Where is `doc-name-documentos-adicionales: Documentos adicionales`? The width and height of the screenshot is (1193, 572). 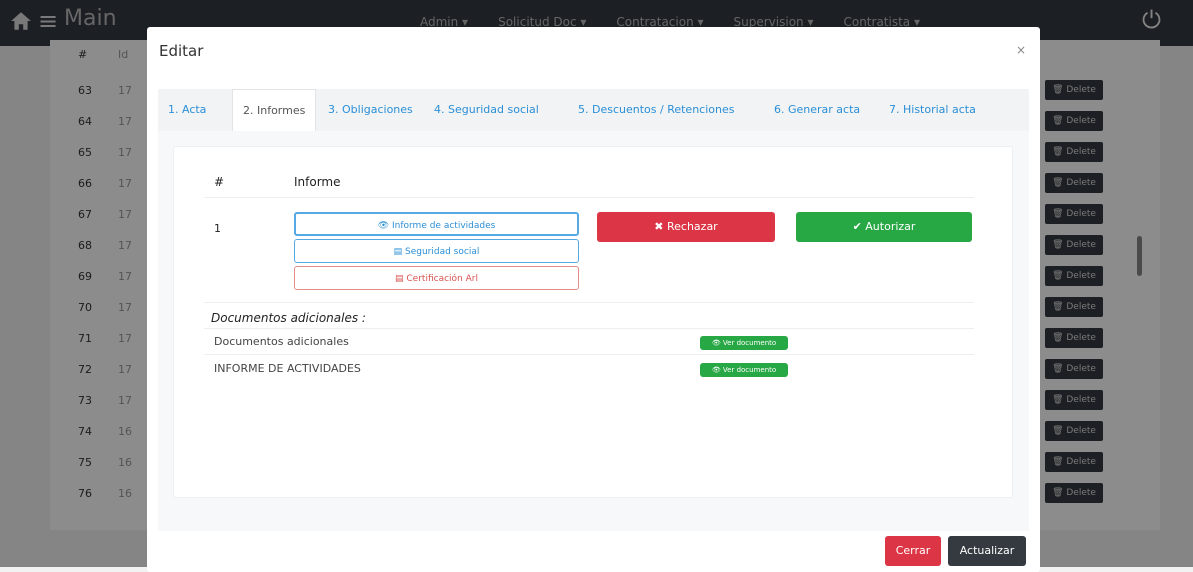 doc-name-documentos-adicionales: Documentos adicionales is located at coordinates (281, 341).